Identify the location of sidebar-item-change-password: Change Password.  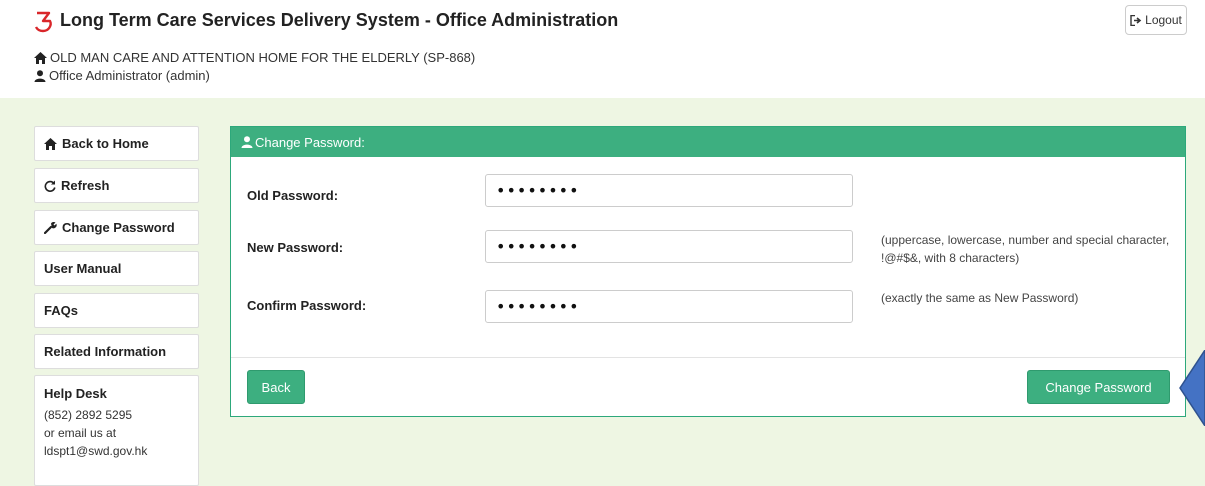
(116, 227).